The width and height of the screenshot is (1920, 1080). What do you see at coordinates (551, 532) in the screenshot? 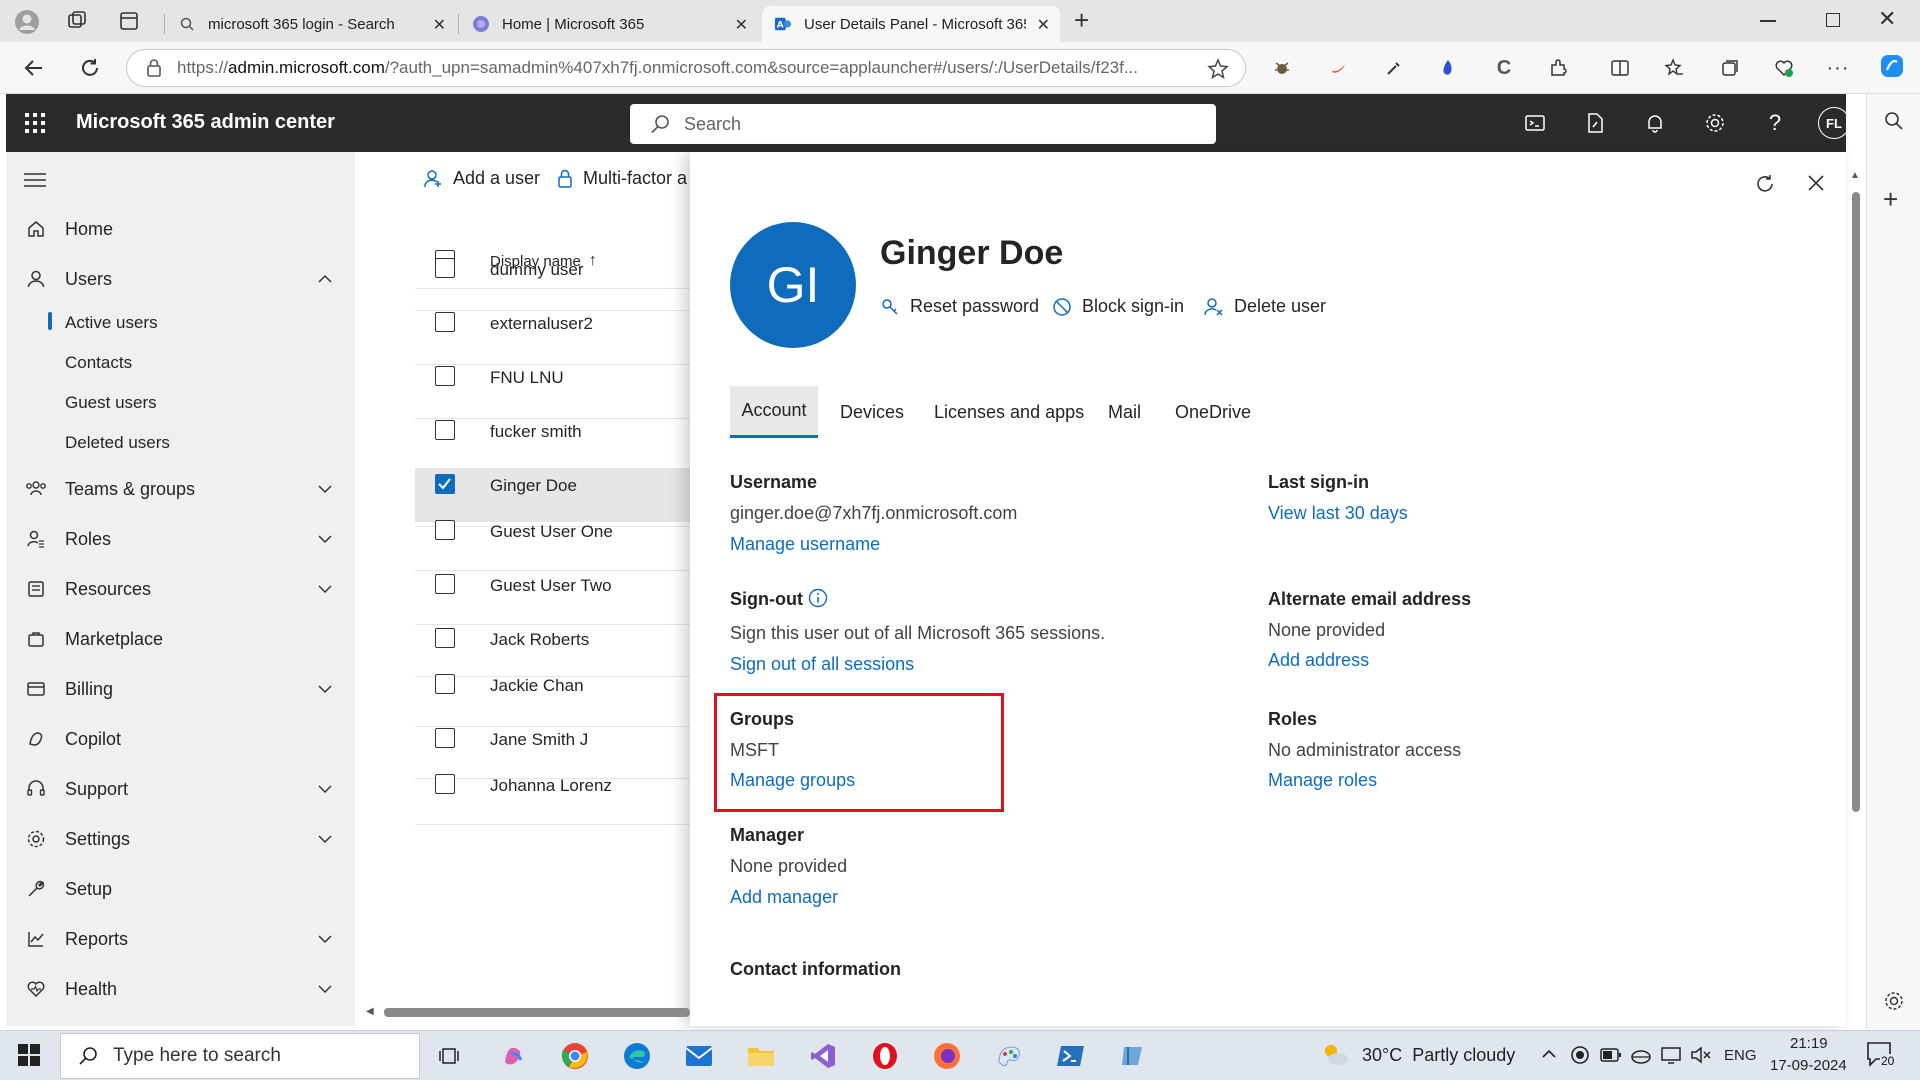
I see `user-row-name: Guest User One` at bounding box center [551, 532].